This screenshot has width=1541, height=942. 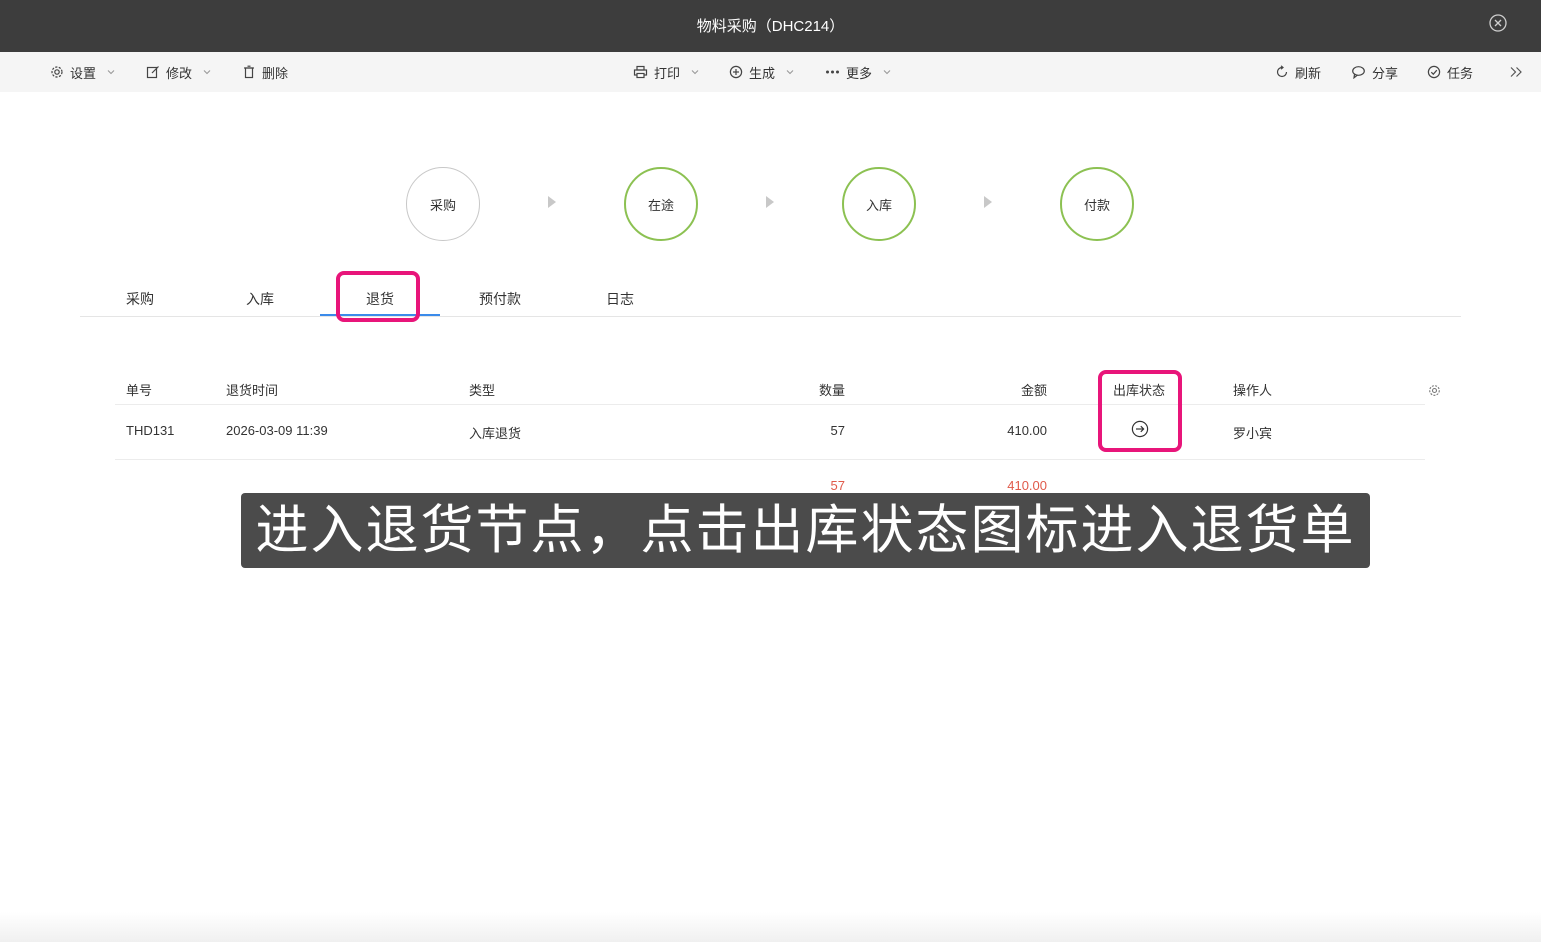 I want to click on cell-no: THD131, so click(x=150, y=430).